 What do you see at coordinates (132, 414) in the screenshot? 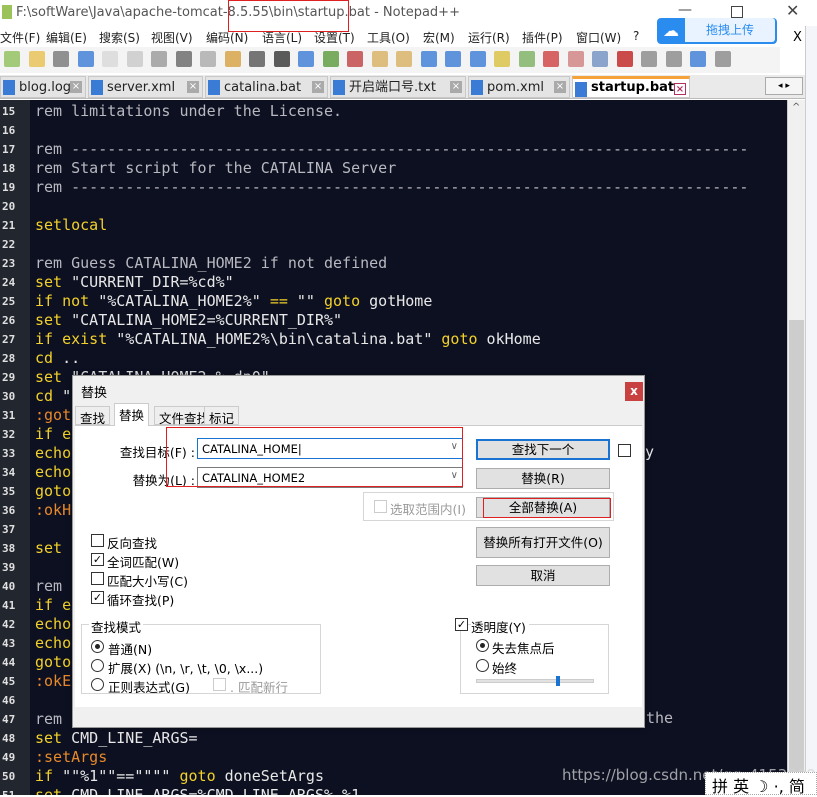
I see `tab-replace: 替换` at bounding box center [132, 414].